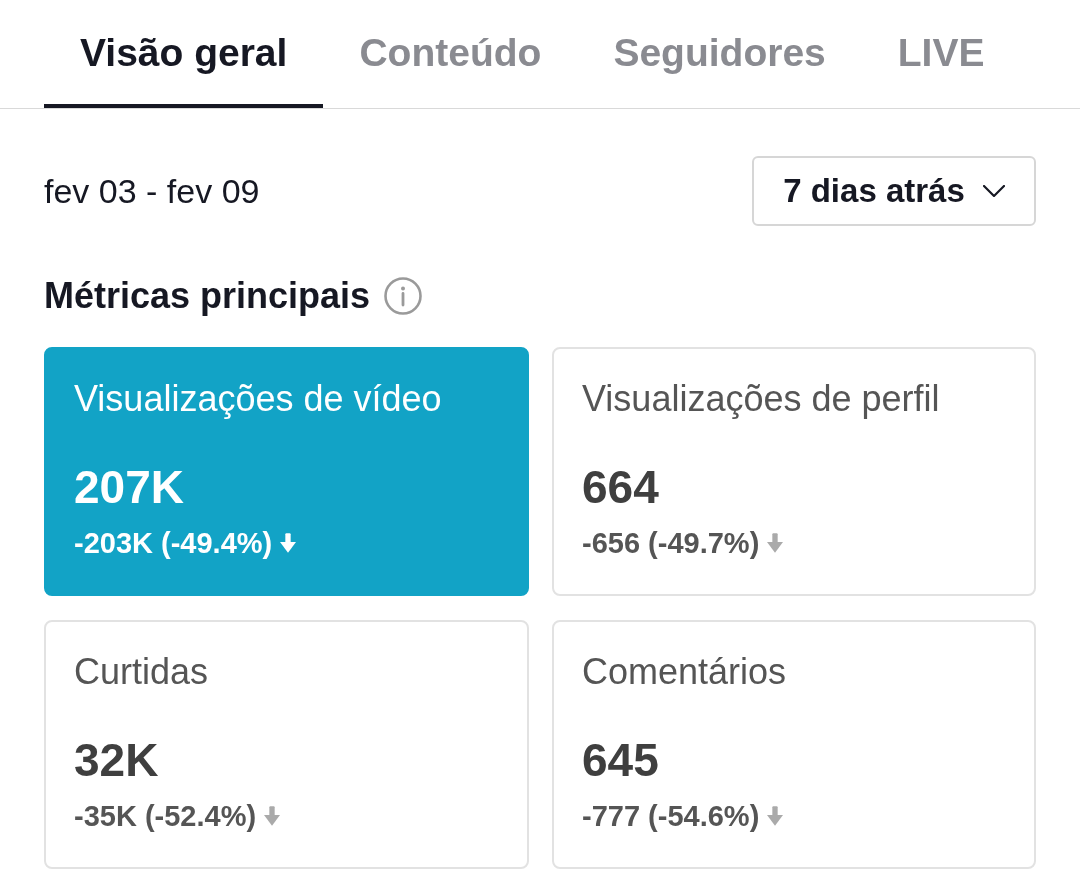  Describe the element at coordinates (794, 744) in the screenshot. I see `metric-card: Comentários 645 -777 (-54.6%)` at that location.